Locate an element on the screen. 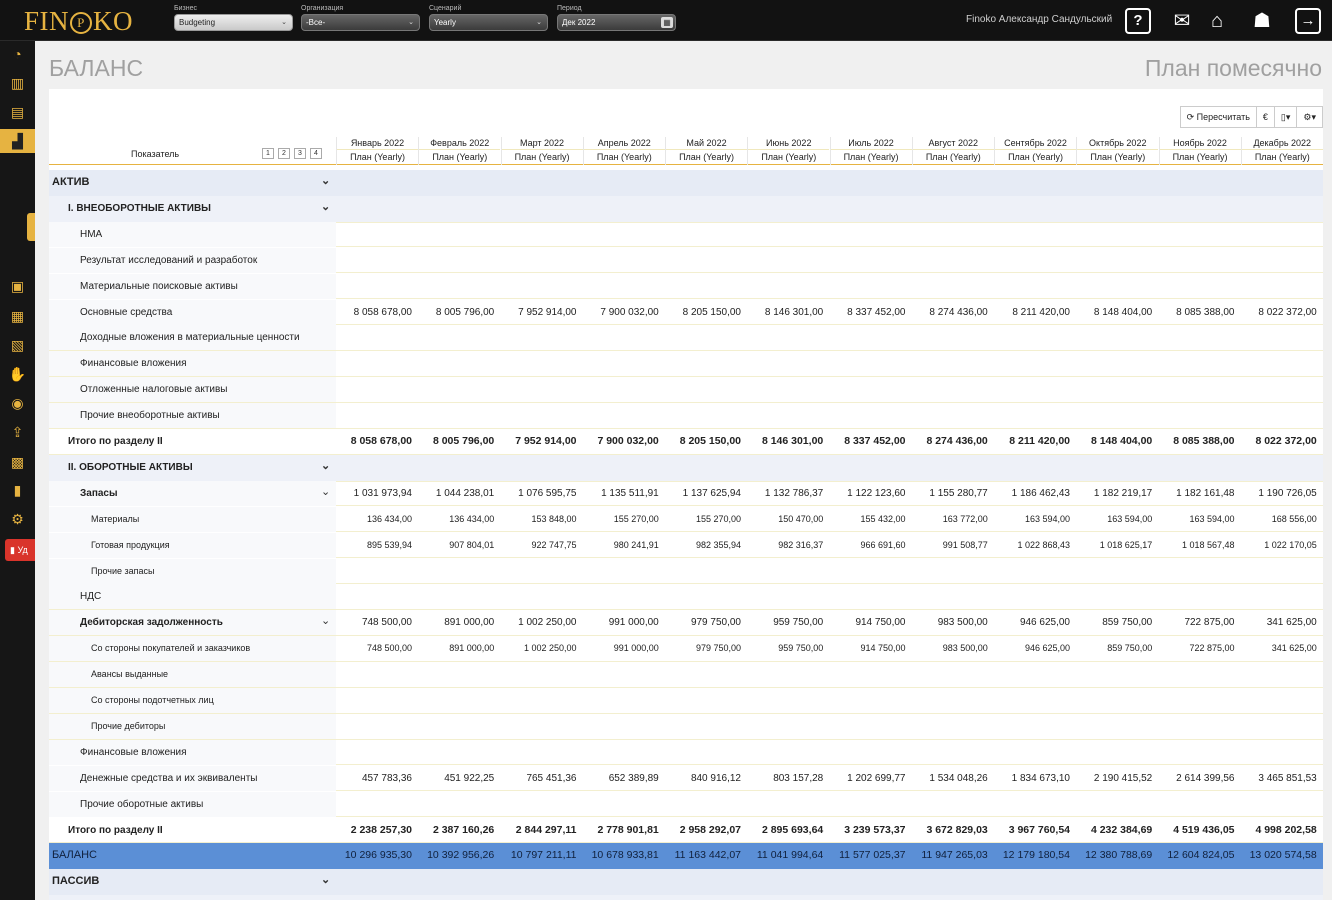  value-cell: 991 000,00 is located at coordinates (624, 622).